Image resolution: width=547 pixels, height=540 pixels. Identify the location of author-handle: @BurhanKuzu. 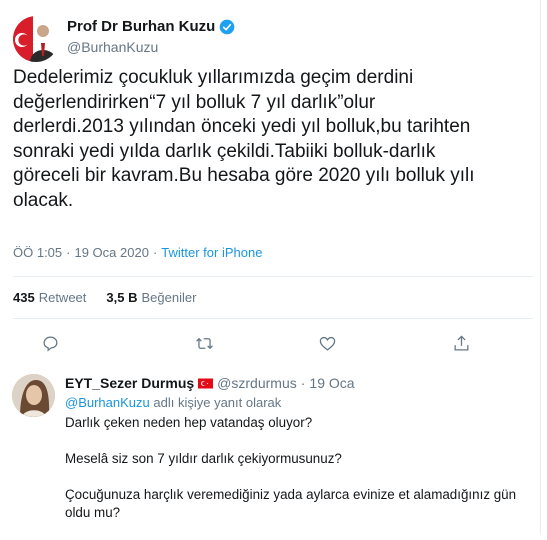
(112, 47).